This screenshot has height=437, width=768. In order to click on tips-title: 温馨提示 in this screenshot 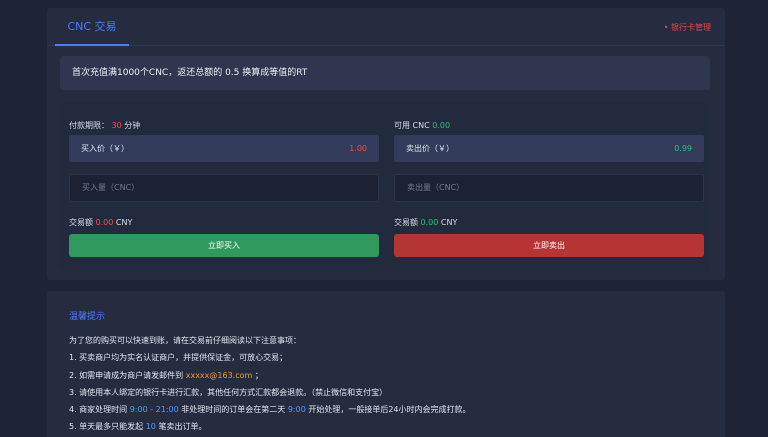, I will do `click(87, 317)`.